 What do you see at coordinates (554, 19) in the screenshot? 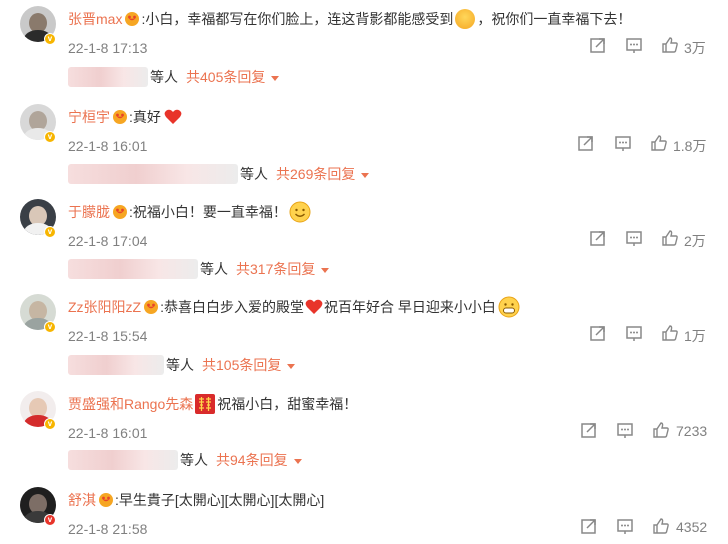
I see `comment-text-tail: ，祝你们一直幸福下去！` at bounding box center [554, 19].